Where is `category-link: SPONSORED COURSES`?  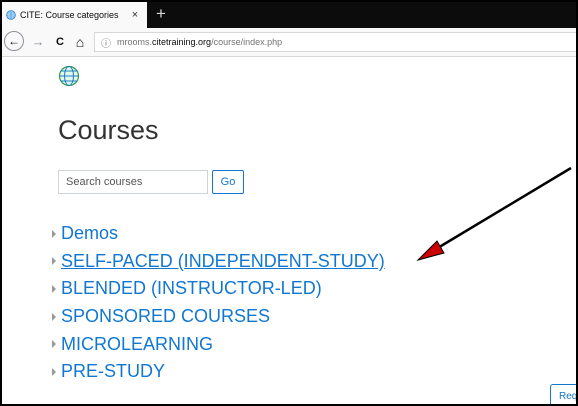 category-link: SPONSORED COURSES is located at coordinates (165, 316).